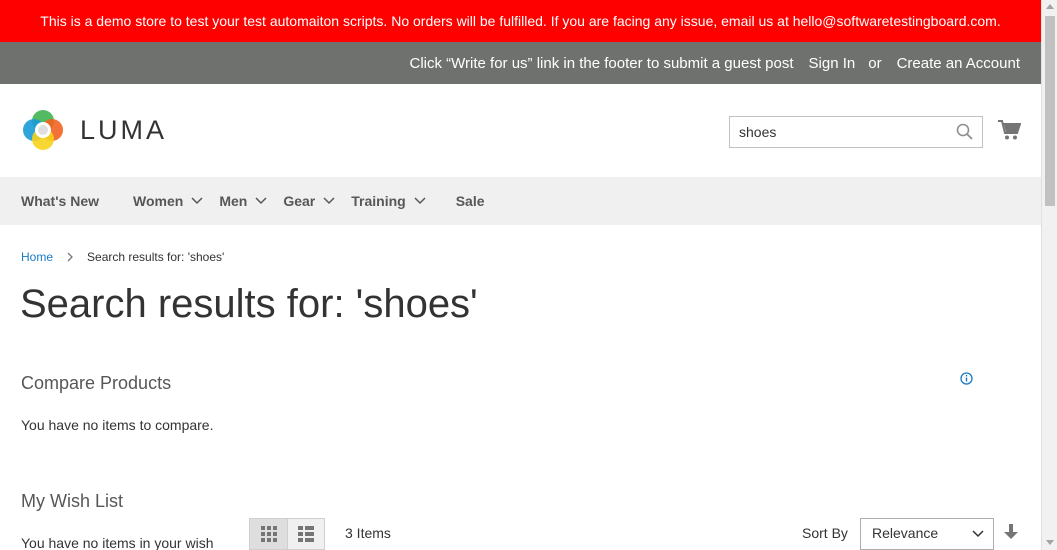 The width and height of the screenshot is (1057, 550). I want to click on list-icon, so click(306, 534).